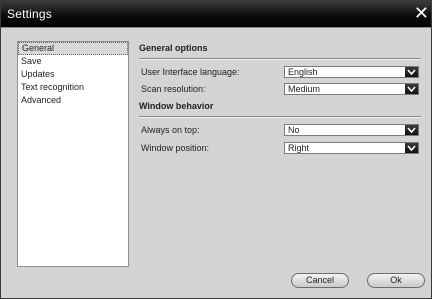 The width and height of the screenshot is (432, 299). I want to click on close-icon: ✕, so click(421, 13).